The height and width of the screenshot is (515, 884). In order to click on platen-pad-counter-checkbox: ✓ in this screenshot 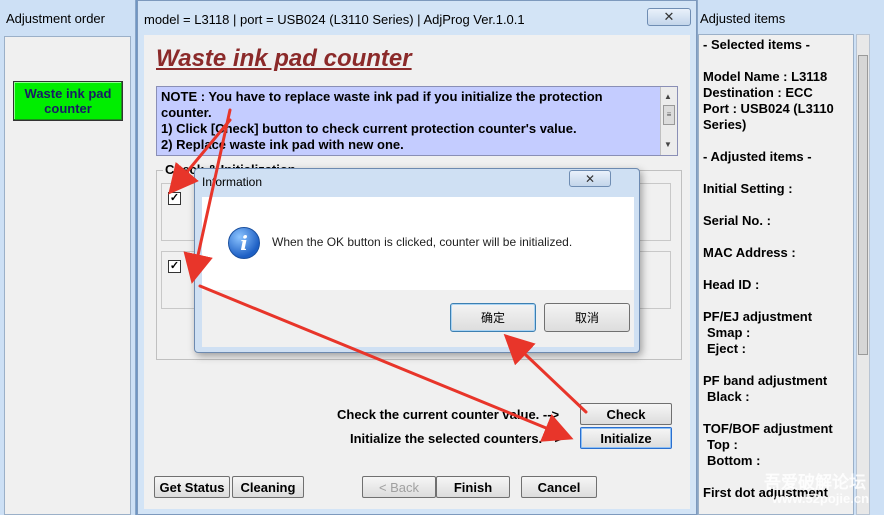, I will do `click(174, 266)`.